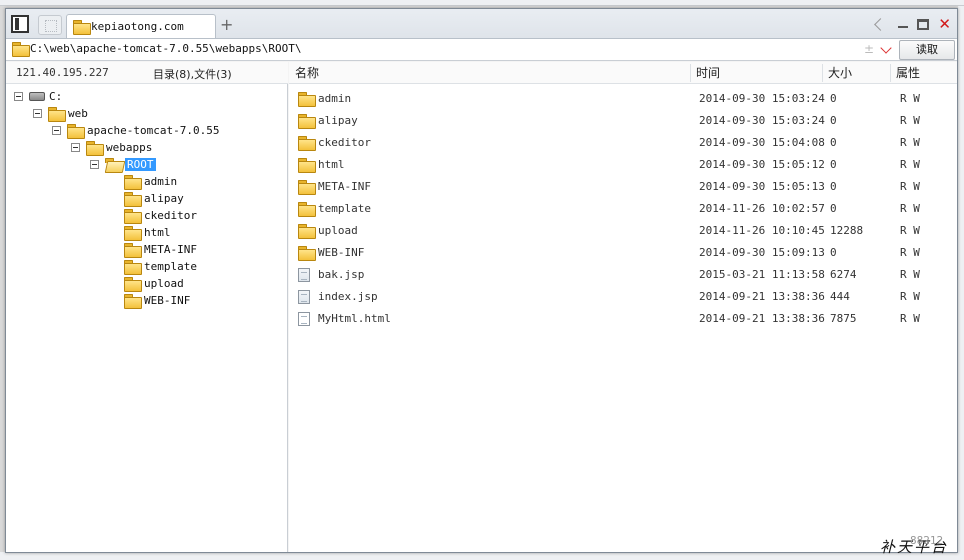  What do you see at coordinates (153, 266) in the screenshot?
I see `tree-item: template` at bounding box center [153, 266].